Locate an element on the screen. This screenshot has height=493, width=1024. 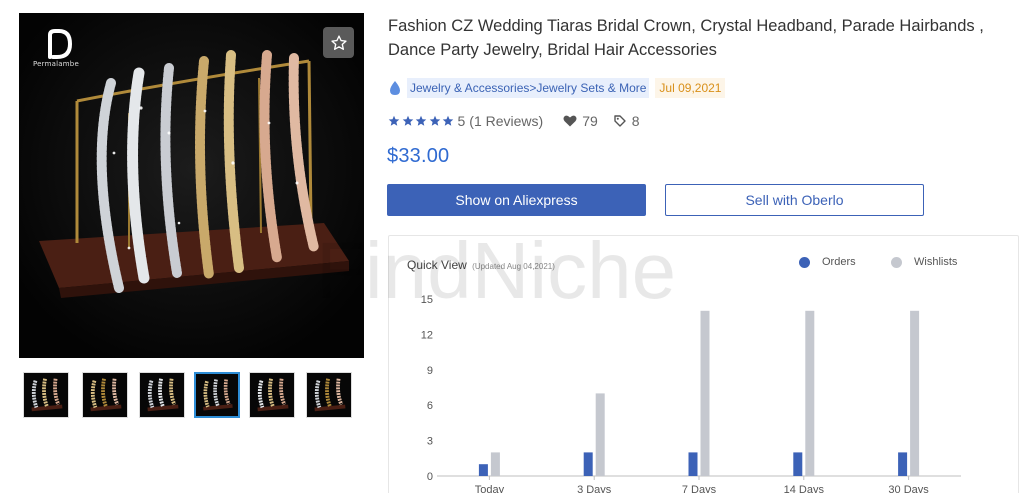
show-on-aliexpress-button: Show on Aliexpress is located at coordinates (516, 200).